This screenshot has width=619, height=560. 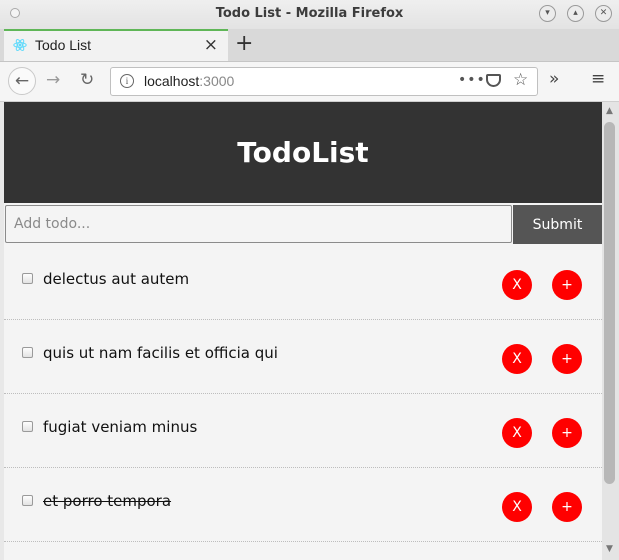 I want to click on url-text: localhost:3000, so click(x=189, y=81).